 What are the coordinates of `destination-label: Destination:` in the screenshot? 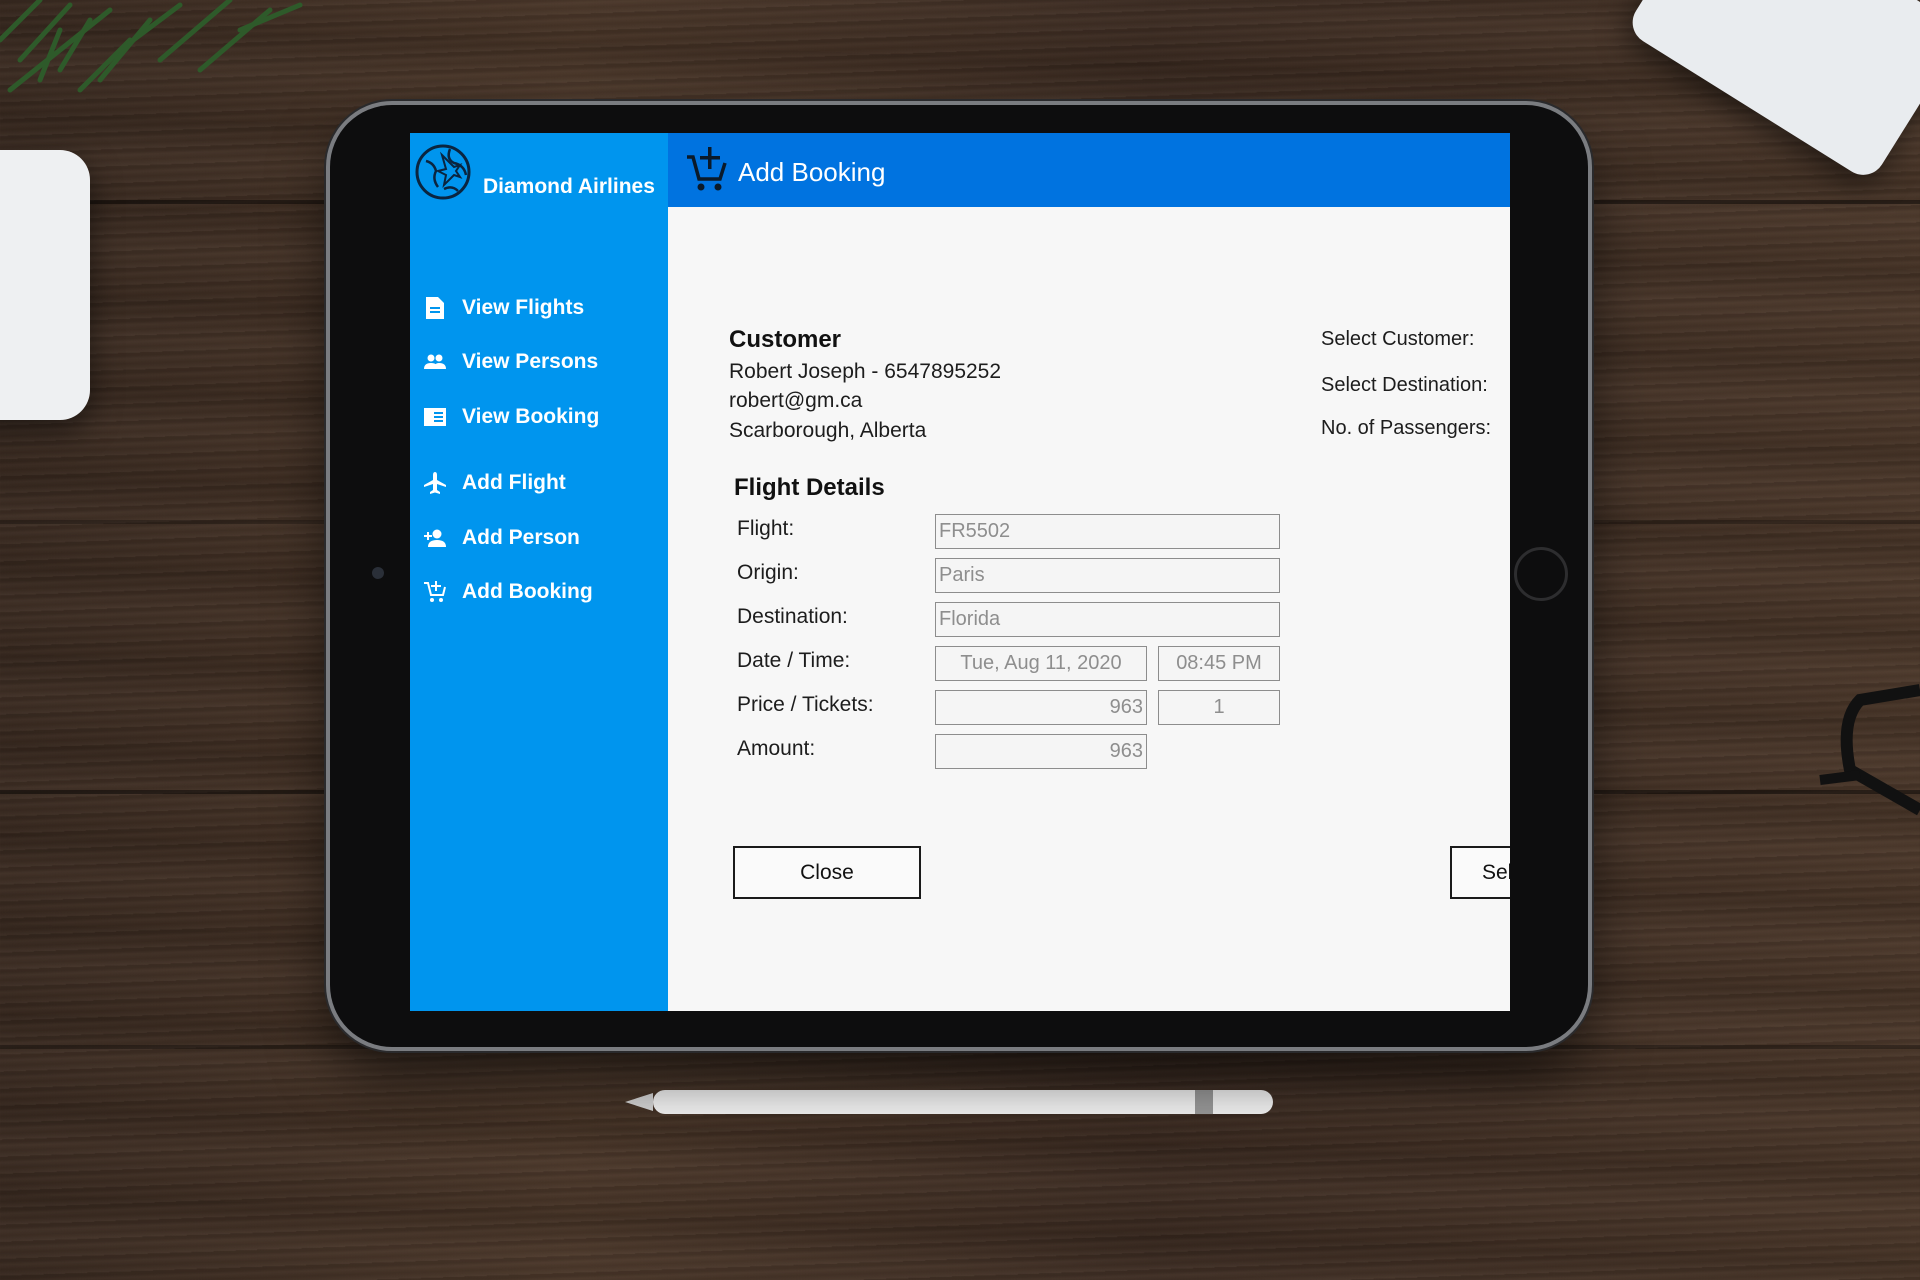 It's located at (792, 616).